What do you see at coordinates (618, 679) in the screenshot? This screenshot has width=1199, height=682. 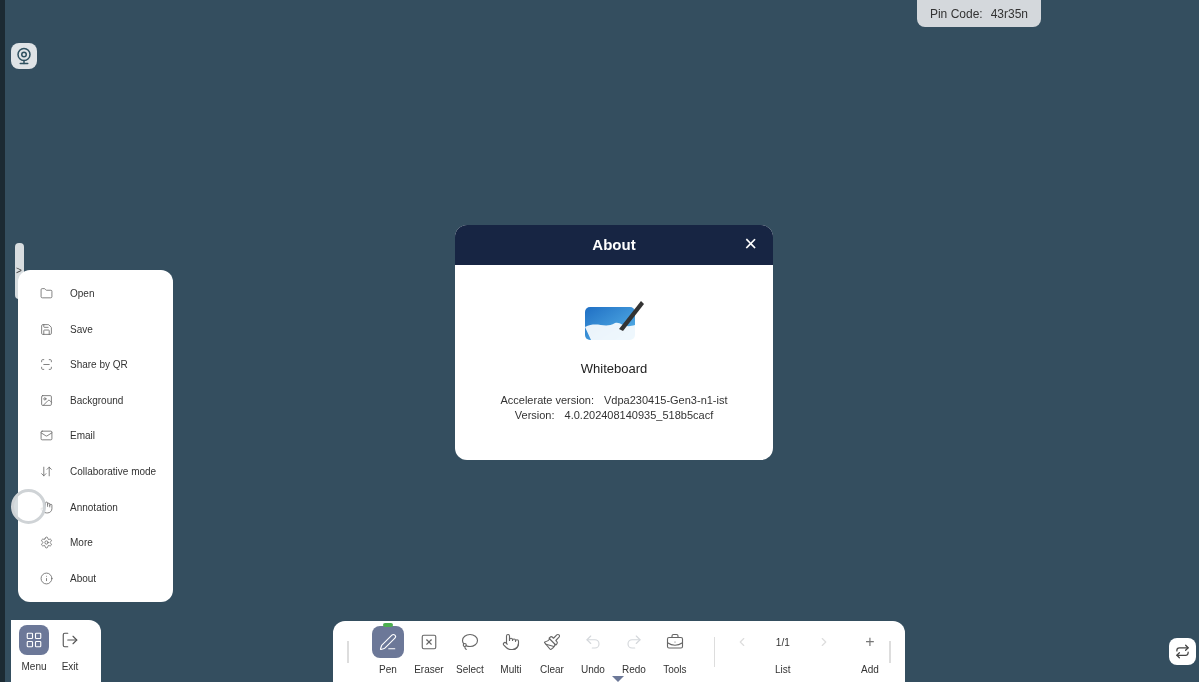 I see `collapse-toolbar-icon` at bounding box center [618, 679].